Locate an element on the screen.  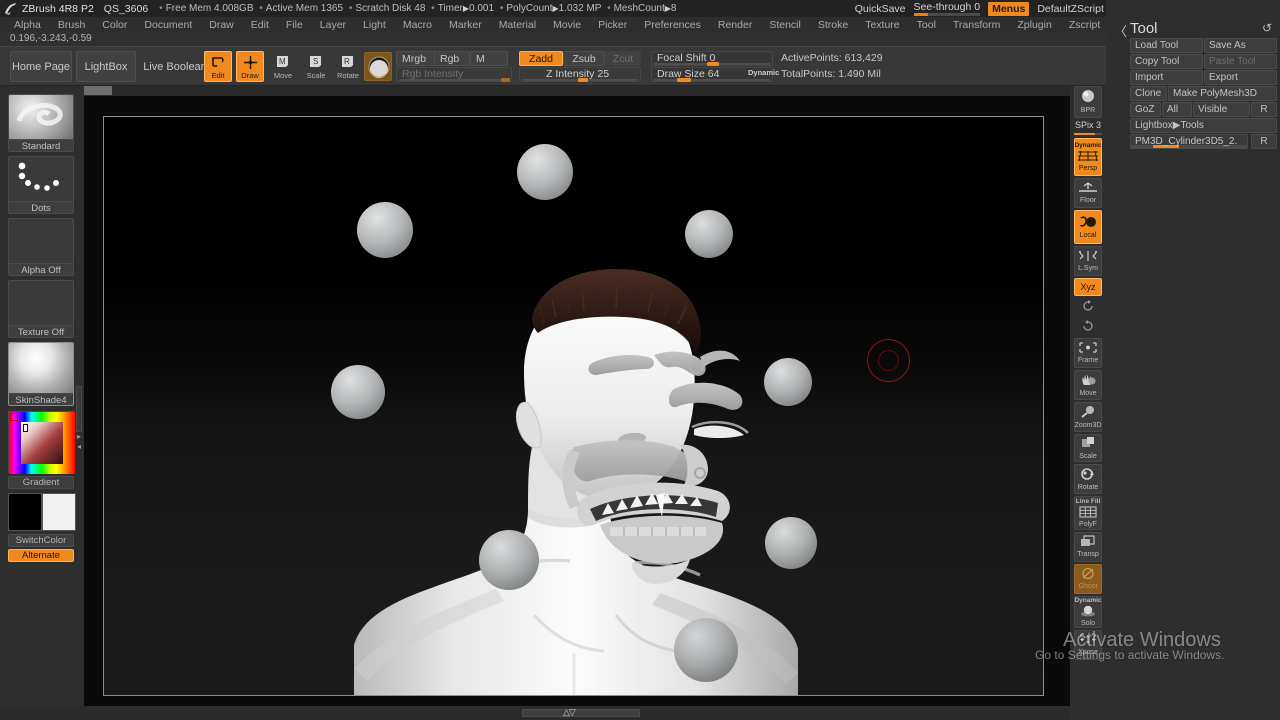
bottom-scroll-arrows: △▽ is located at coordinates (569, 712).